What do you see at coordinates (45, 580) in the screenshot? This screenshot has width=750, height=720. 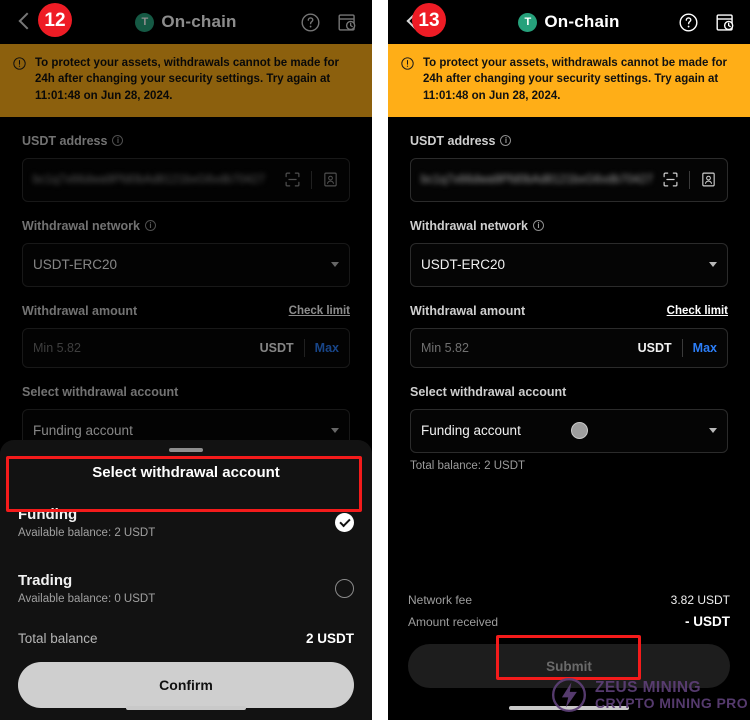 I see `account-option-name: Trading` at bounding box center [45, 580].